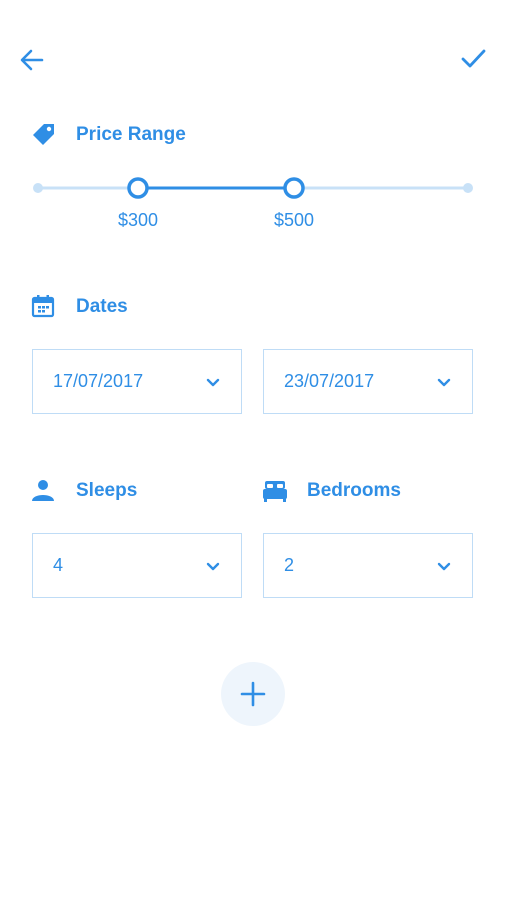 The width and height of the screenshot is (506, 900). I want to click on start-date-dropdown: 17/07/2017, so click(137, 381).